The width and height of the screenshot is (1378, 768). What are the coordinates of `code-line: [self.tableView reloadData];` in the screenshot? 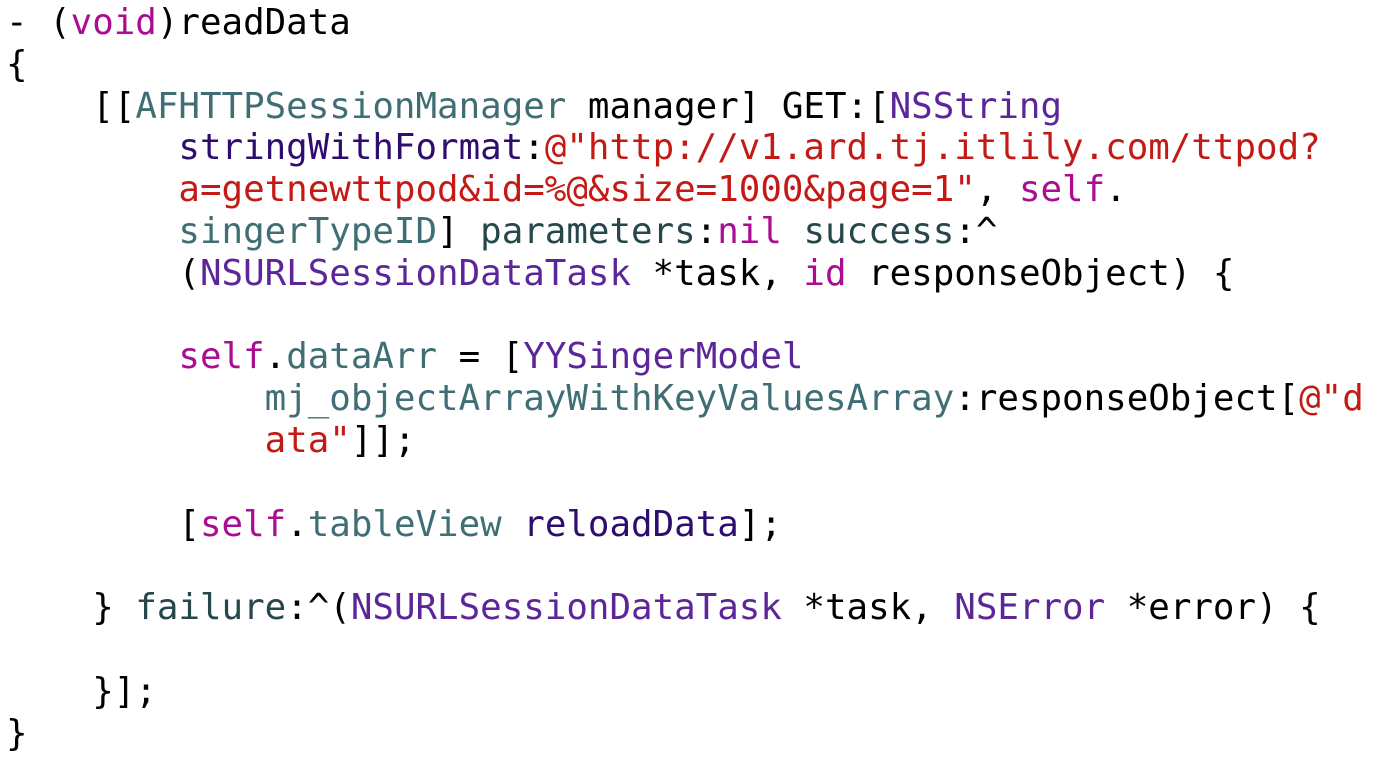 It's located at (692, 525).